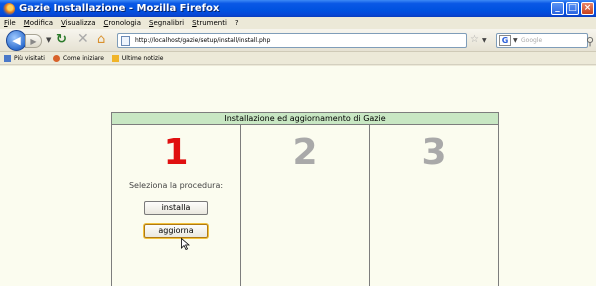  What do you see at coordinates (176, 185) in the screenshot?
I see `procedure-label: Seleziona la procedura:` at bounding box center [176, 185].